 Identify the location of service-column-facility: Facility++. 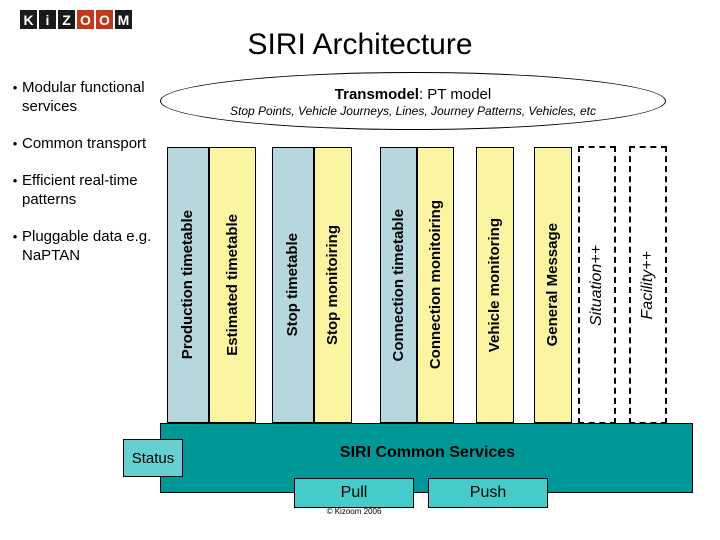
(648, 285).